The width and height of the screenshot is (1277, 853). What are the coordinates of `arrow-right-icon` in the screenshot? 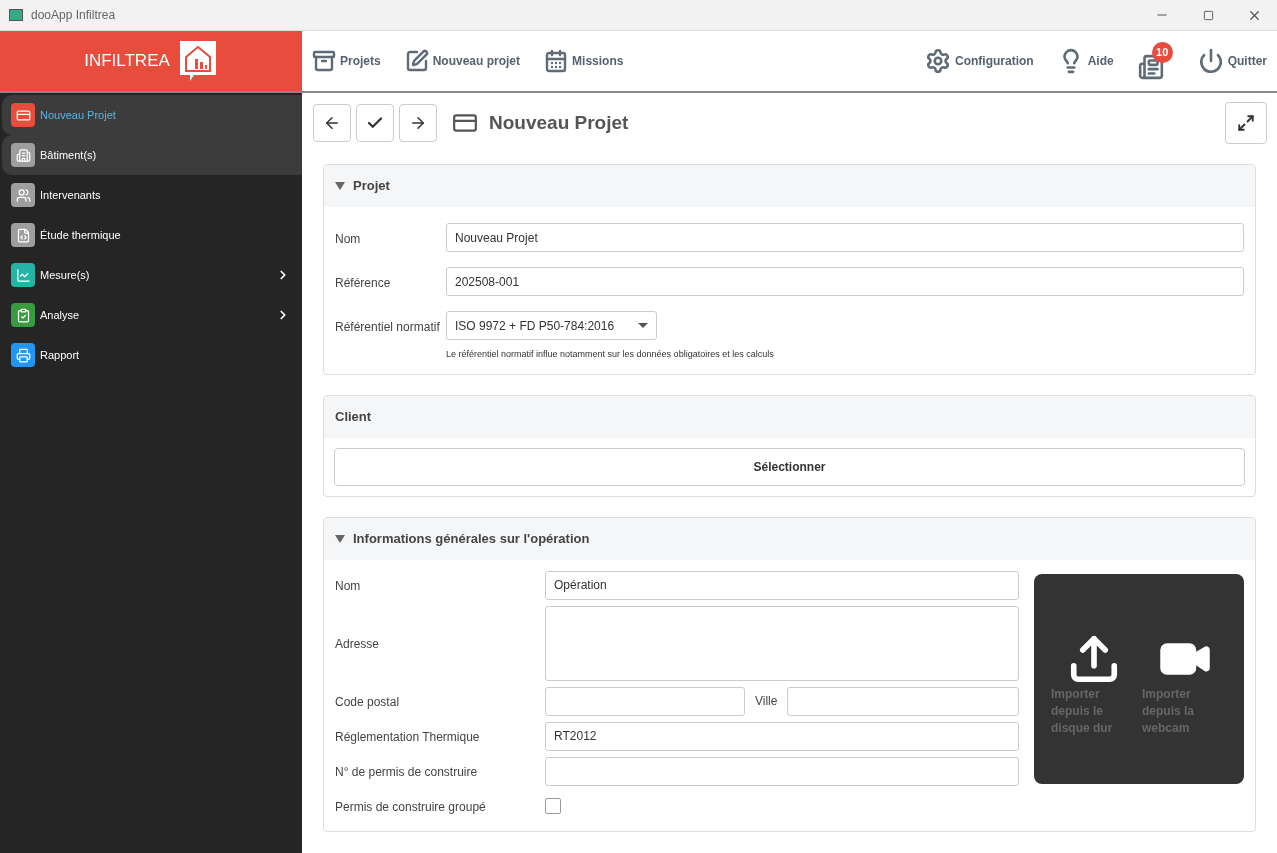 It's located at (418, 123).